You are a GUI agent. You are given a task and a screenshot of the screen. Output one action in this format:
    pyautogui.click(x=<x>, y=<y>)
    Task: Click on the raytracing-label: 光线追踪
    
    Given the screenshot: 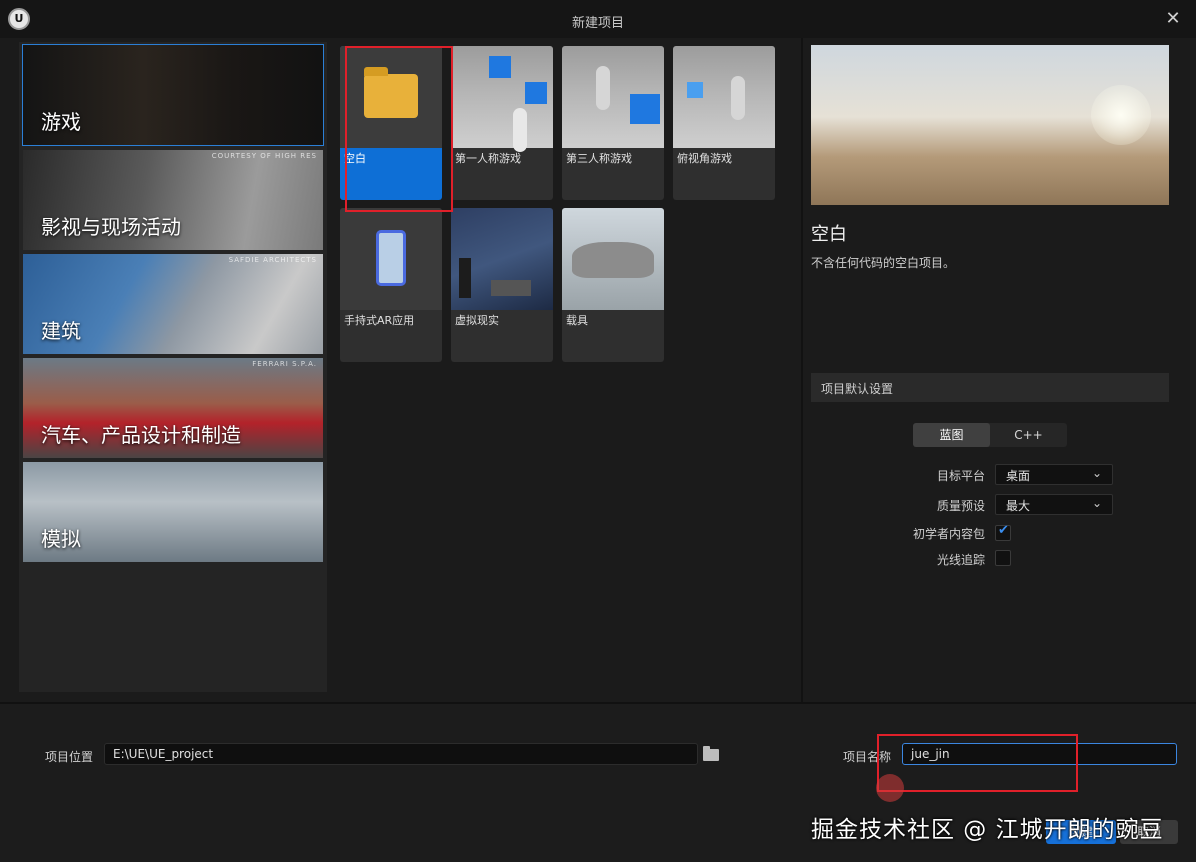 What is the action you would take?
    pyautogui.click(x=960, y=560)
    